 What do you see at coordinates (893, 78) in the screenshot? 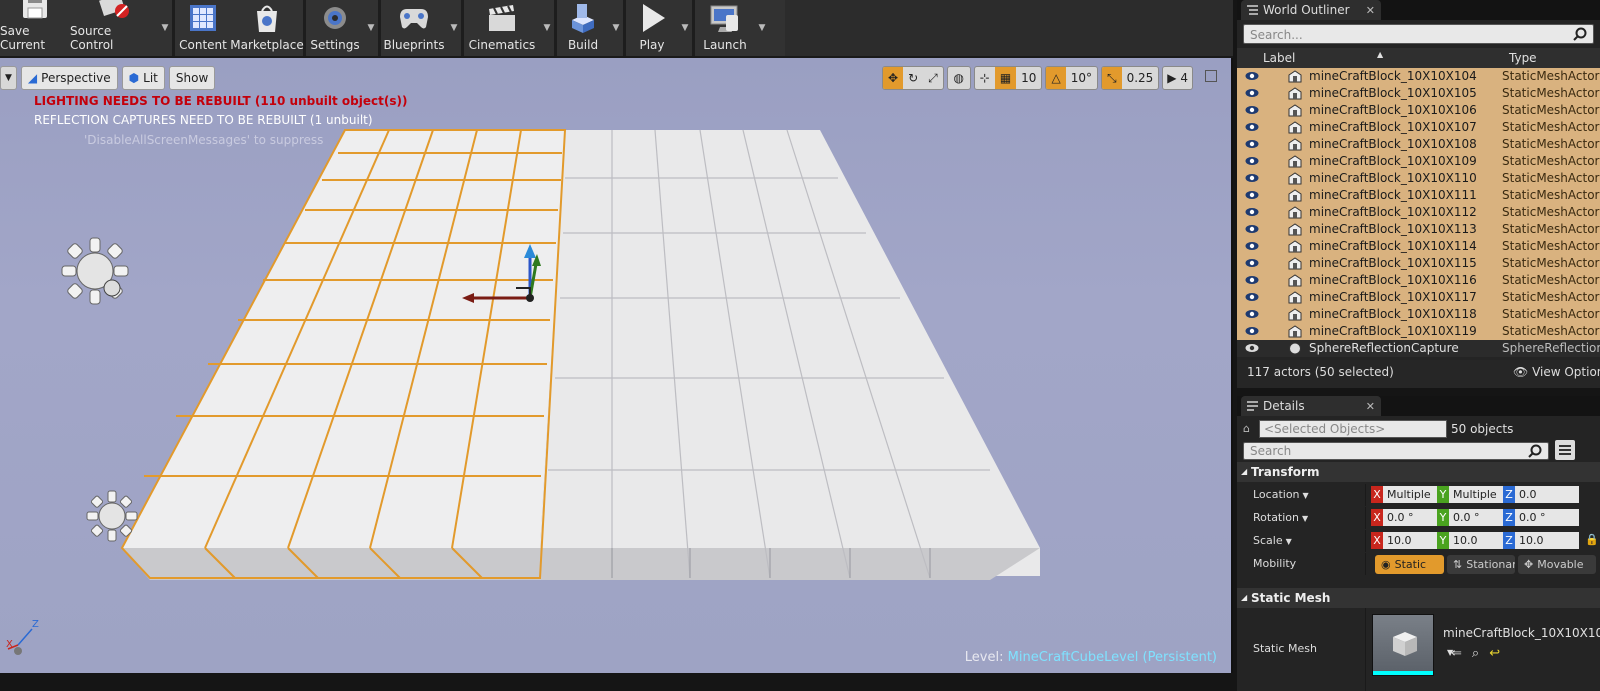
I see `translate-mode-icon: ✥` at bounding box center [893, 78].